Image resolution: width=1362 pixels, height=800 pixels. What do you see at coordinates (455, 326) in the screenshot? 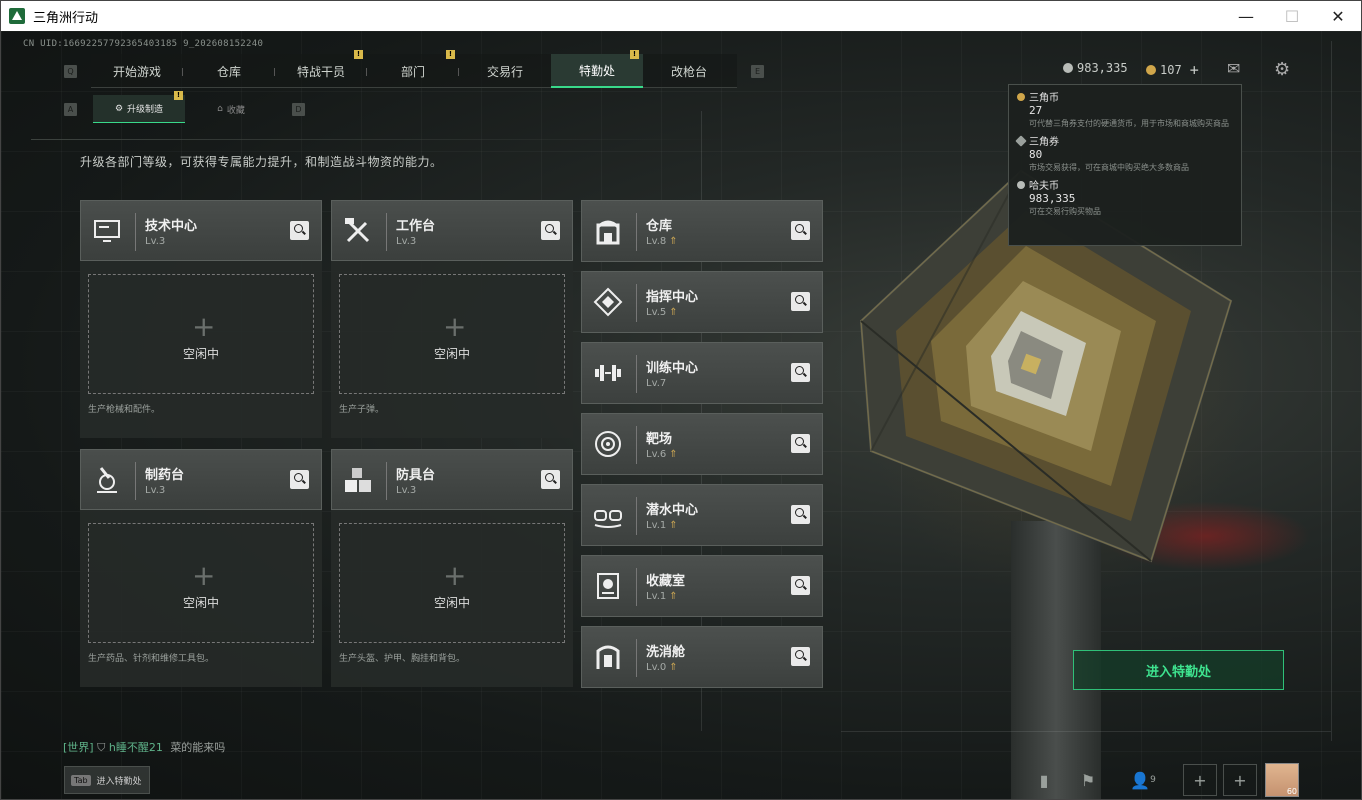
I see `add-plus-icon: +` at bounding box center [455, 326].